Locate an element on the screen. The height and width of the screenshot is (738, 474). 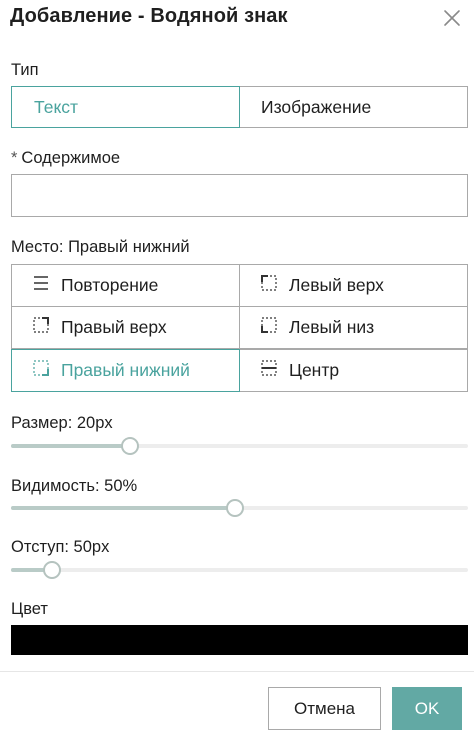
position-top-left-option: Левый верх is located at coordinates (353, 285).